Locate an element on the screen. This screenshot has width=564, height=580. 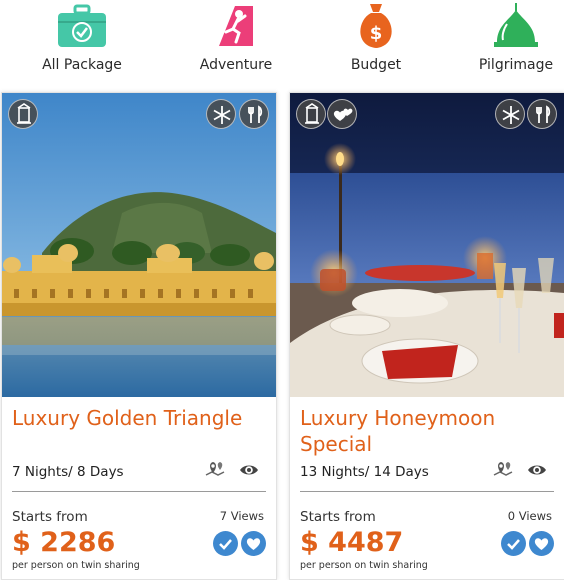
category-pilgrimage: Pilgrimage is located at coordinates (505, 36).